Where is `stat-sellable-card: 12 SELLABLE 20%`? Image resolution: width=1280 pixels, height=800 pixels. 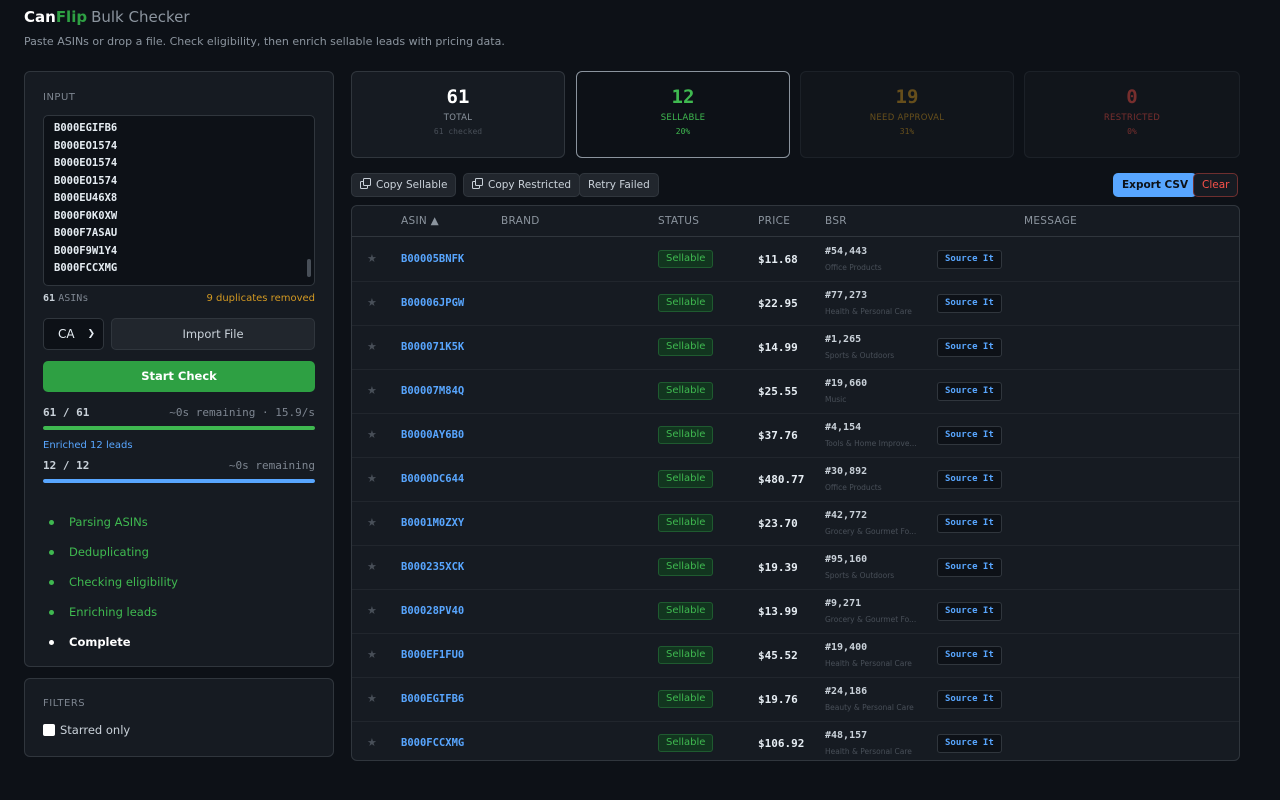 stat-sellable-card: 12 SELLABLE 20% is located at coordinates (683, 114).